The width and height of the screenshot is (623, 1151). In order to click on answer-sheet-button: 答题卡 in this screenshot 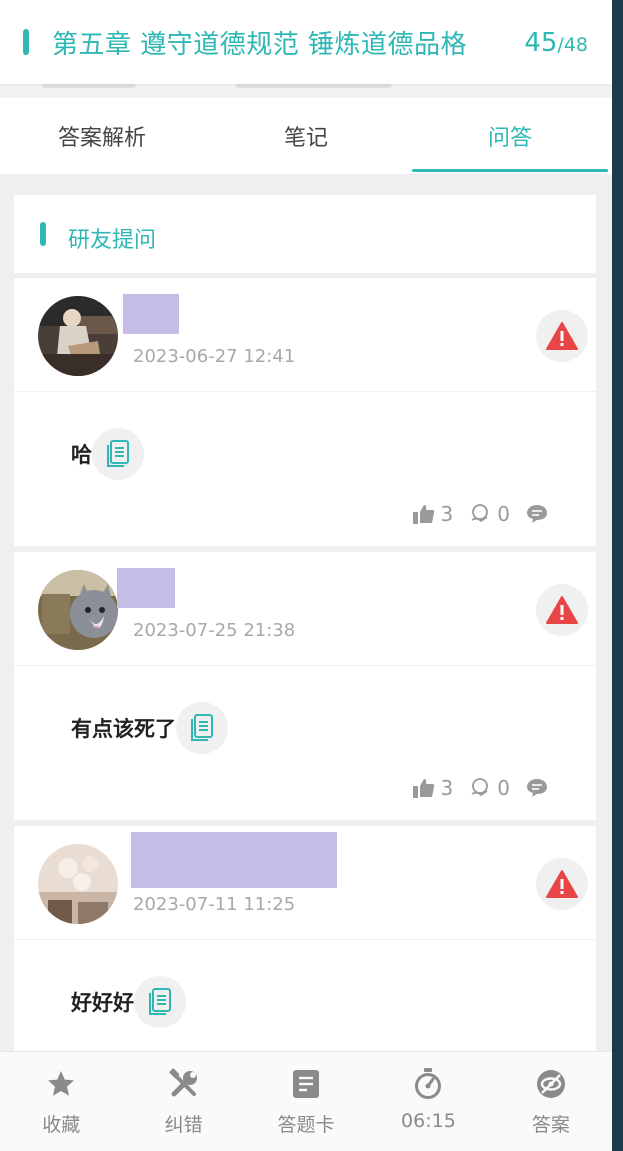, I will do `click(306, 1101)`.